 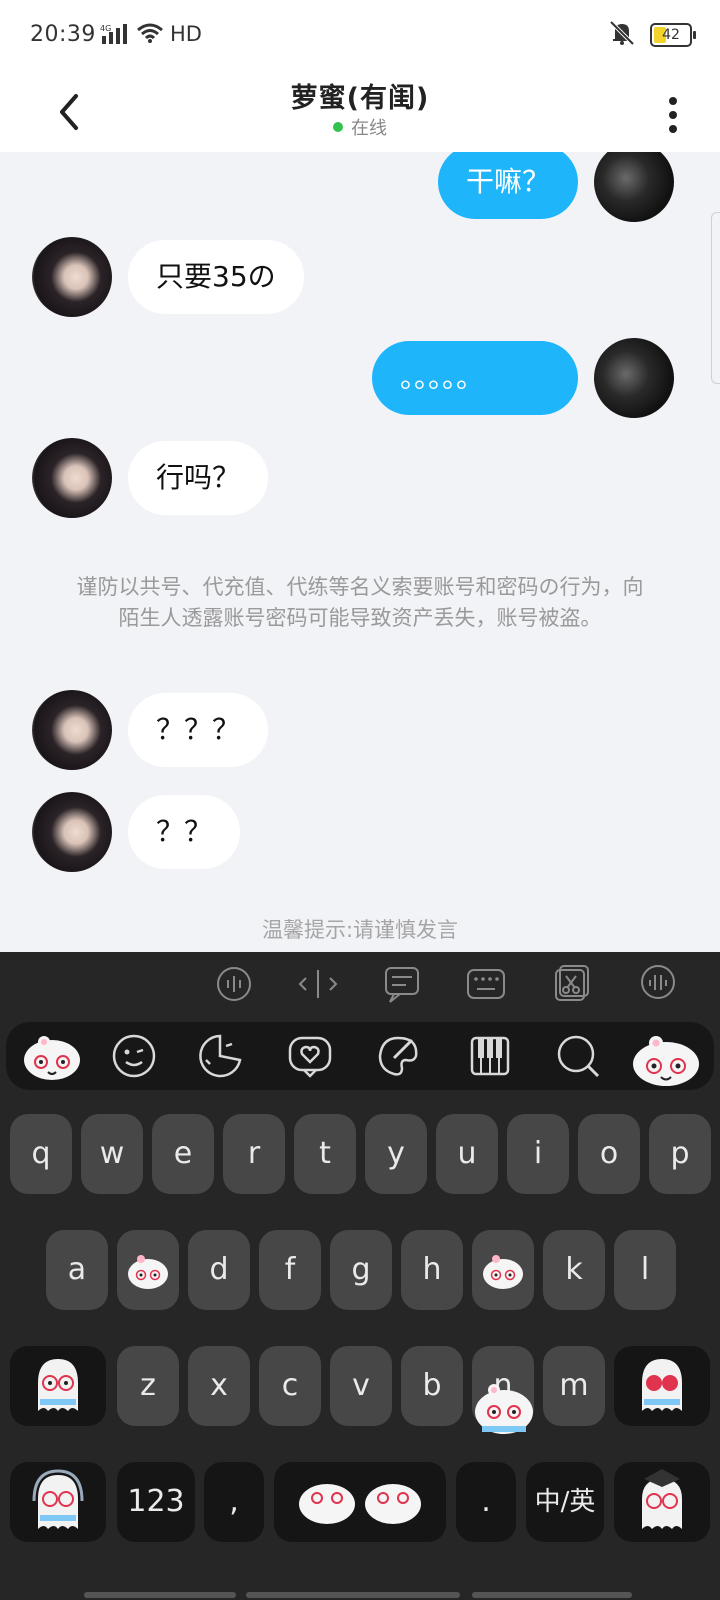 I want to click on signal-icon: 4G, so click(x=115, y=36).